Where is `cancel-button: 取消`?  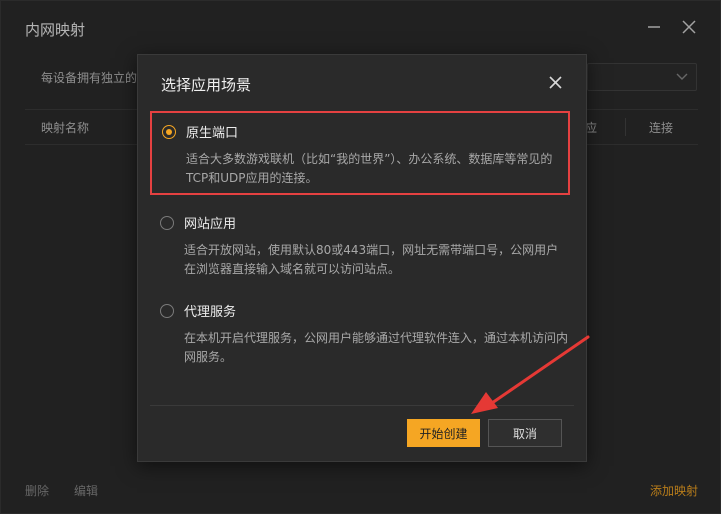 cancel-button: 取消 is located at coordinates (525, 433).